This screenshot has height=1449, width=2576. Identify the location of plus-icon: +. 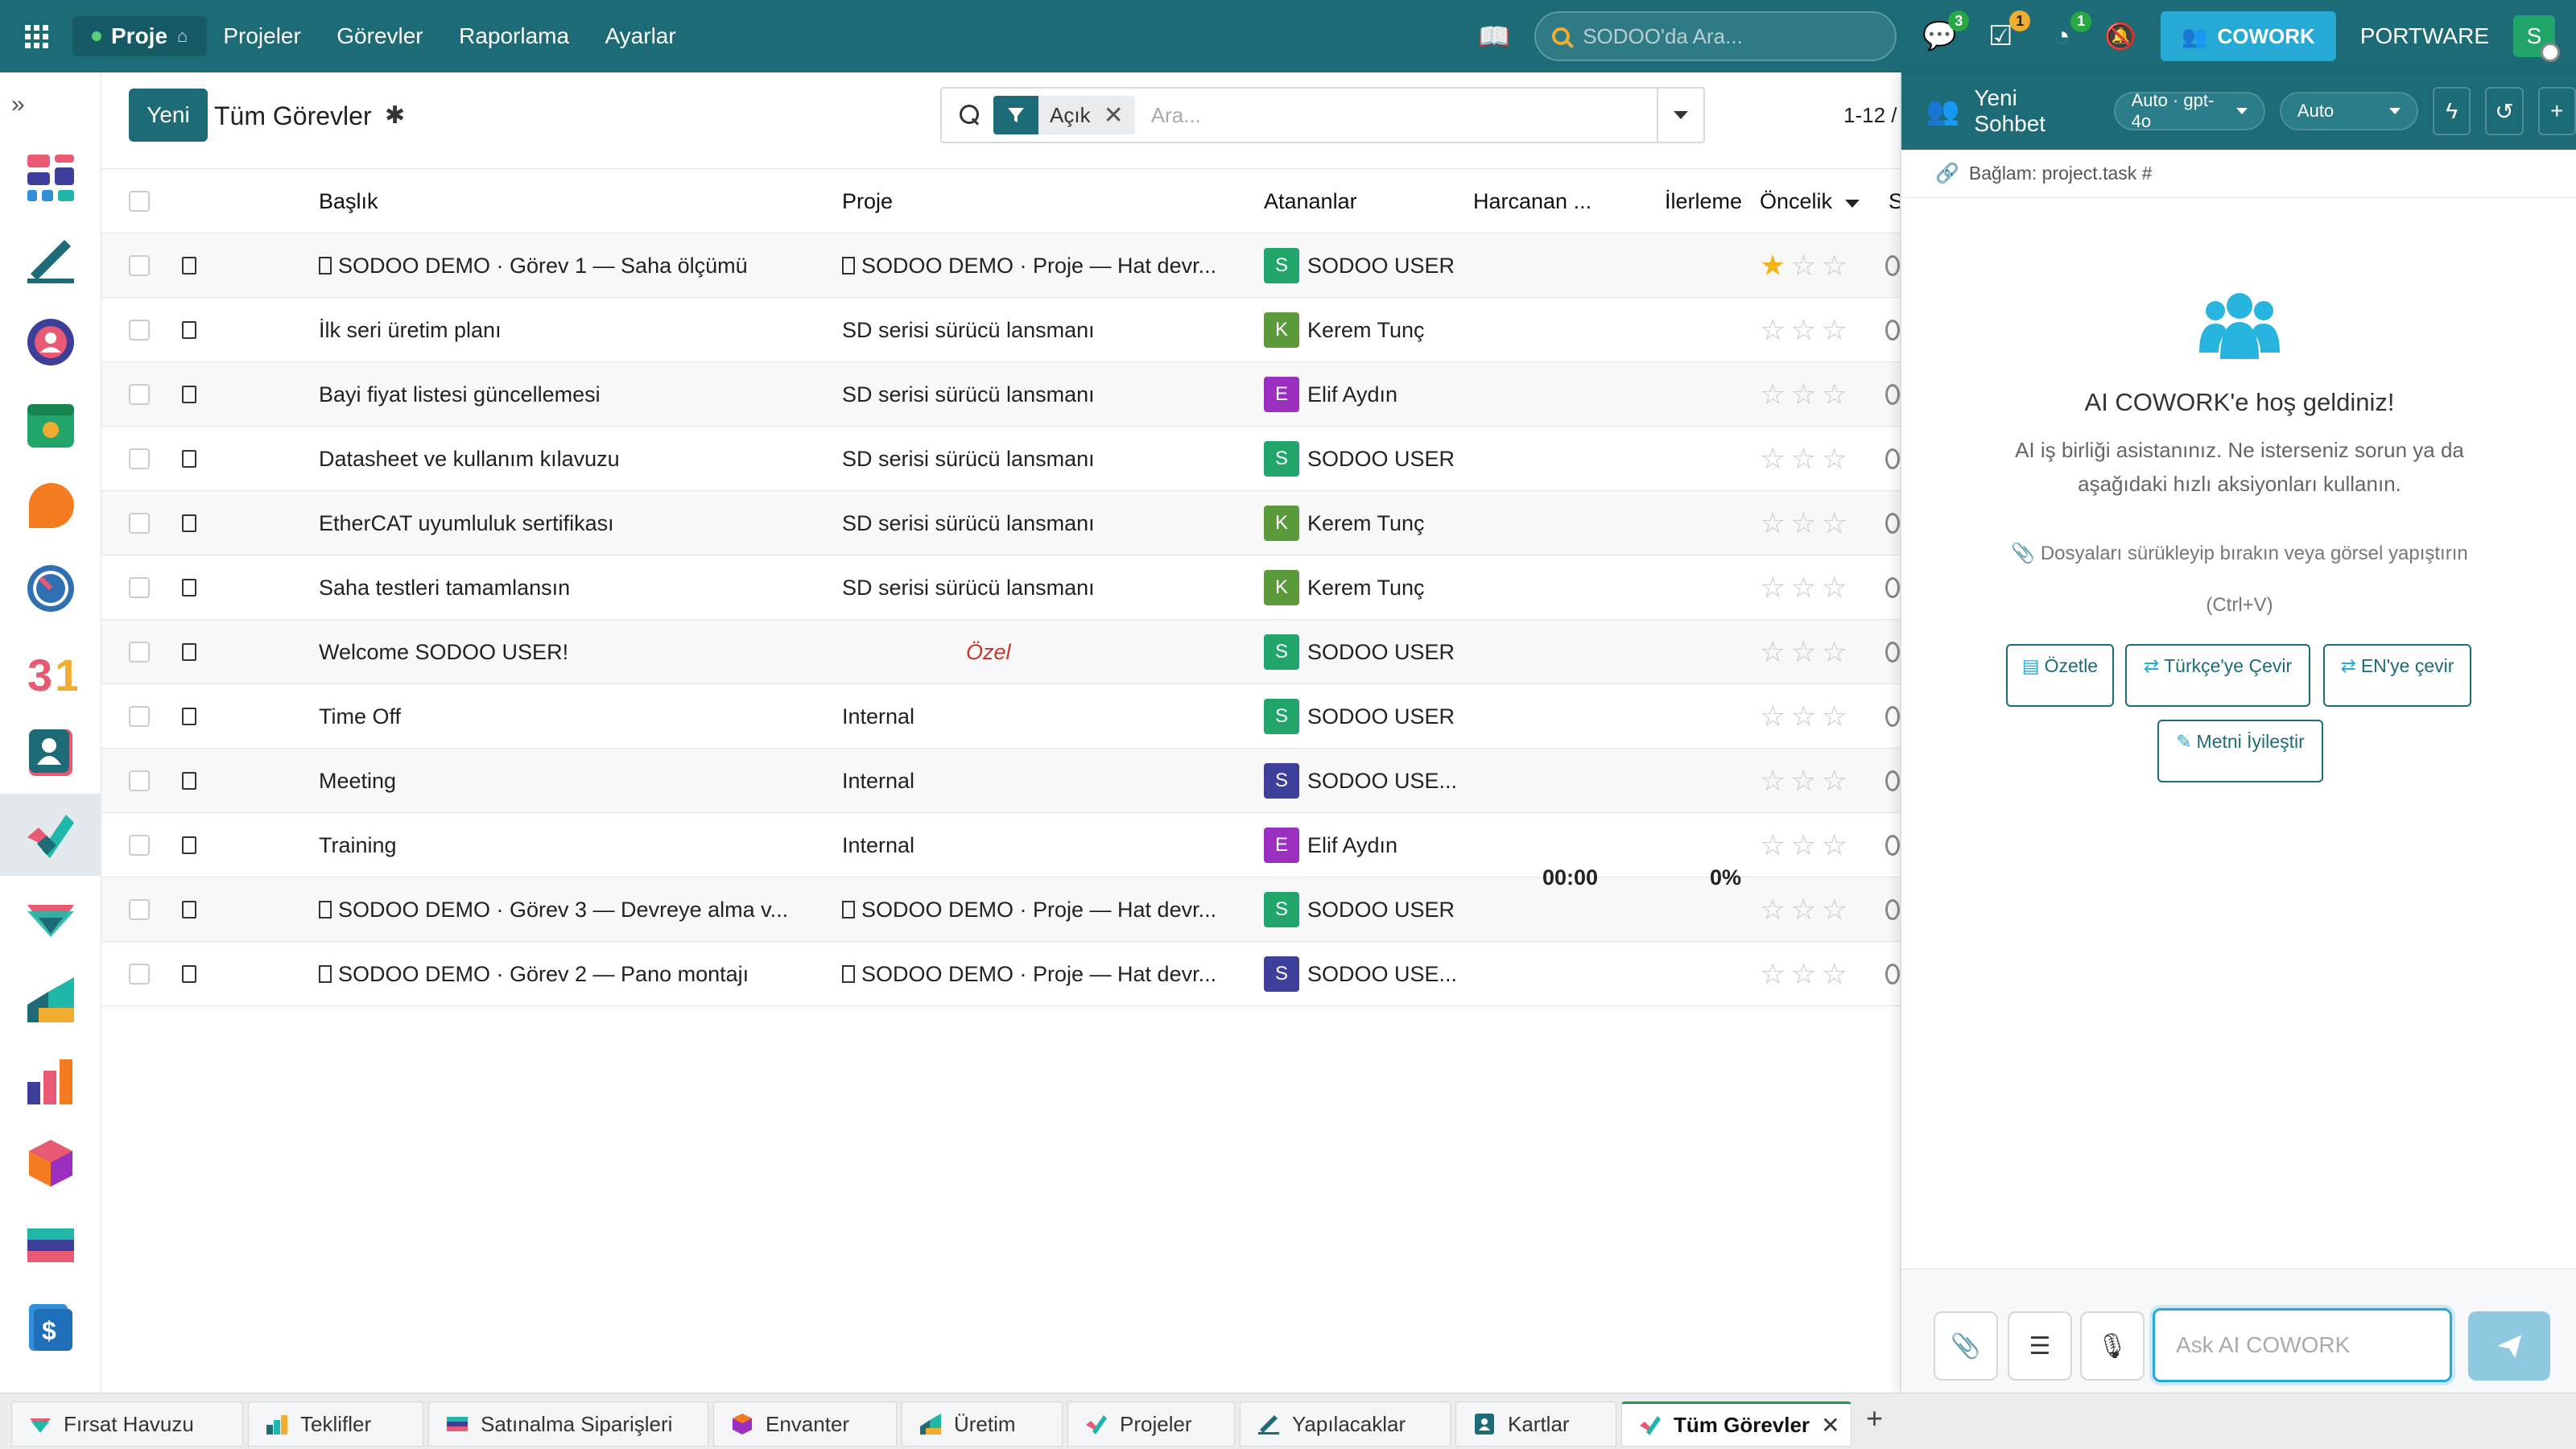
(2556, 111).